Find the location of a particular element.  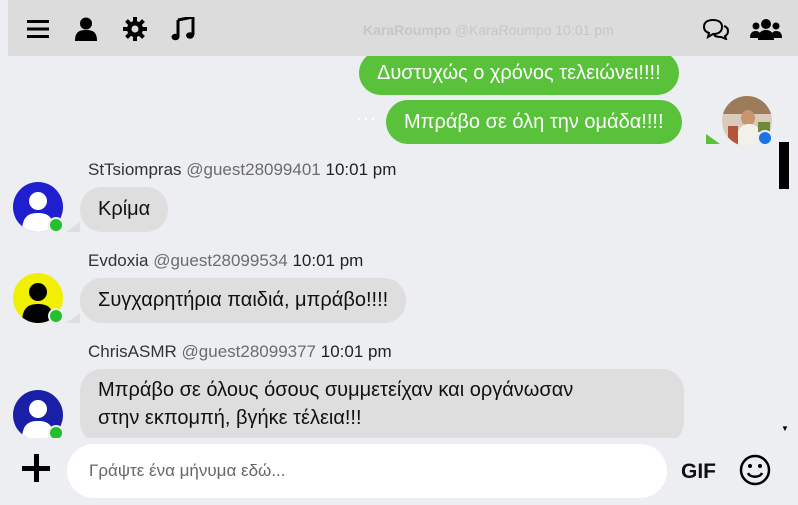

message-text: Μπράβο σε όλη την ομάδα!!!! is located at coordinates (534, 122).